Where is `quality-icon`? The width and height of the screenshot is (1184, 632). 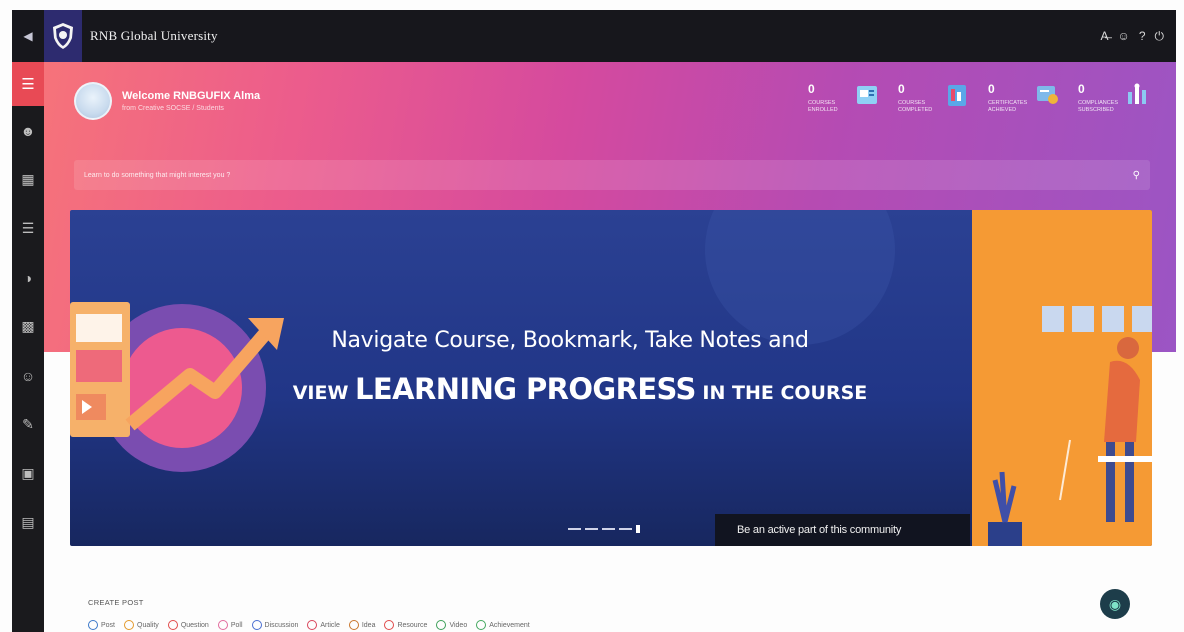
quality-icon is located at coordinates (129, 625).